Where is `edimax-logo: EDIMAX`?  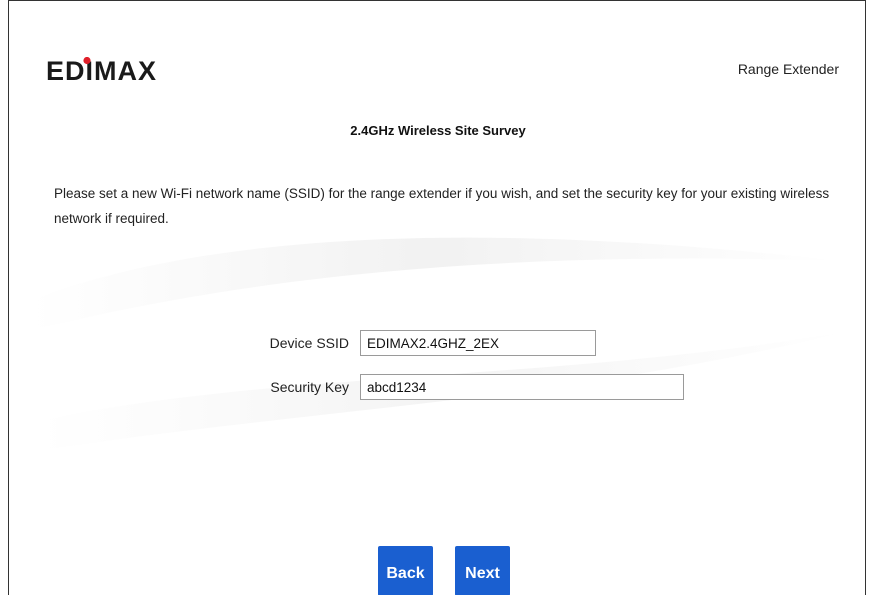
edimax-logo: EDIMAX is located at coordinates (101, 70).